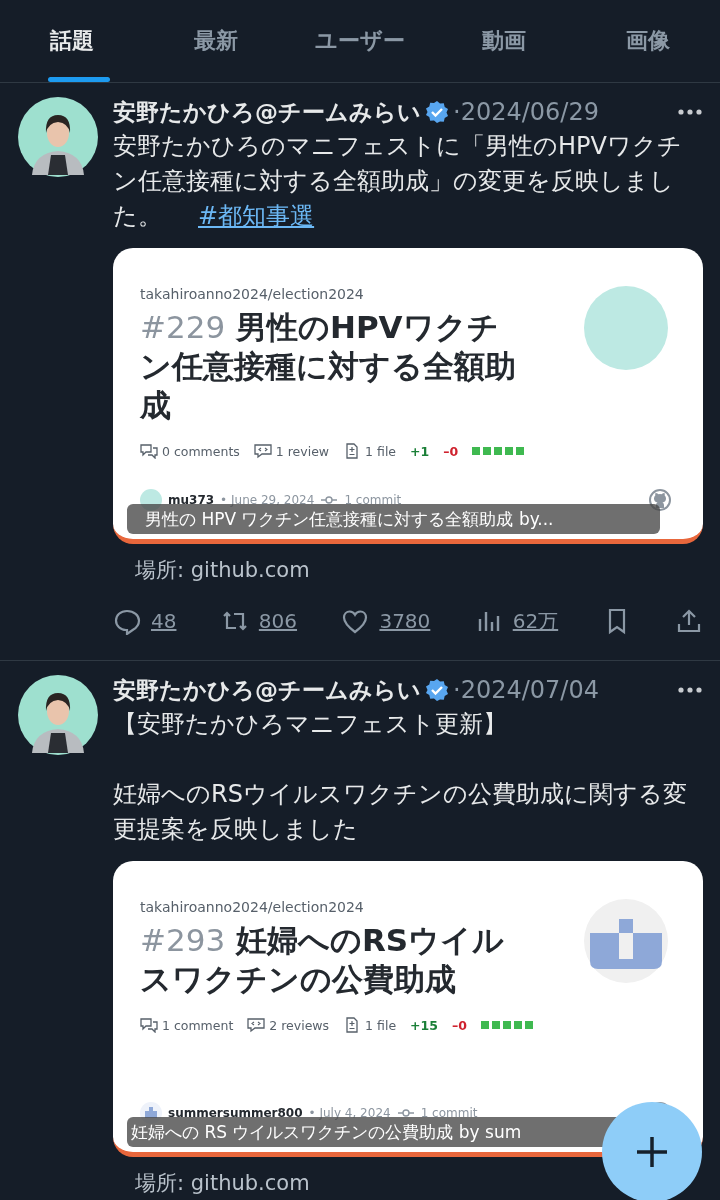 The image size is (720, 1200). What do you see at coordinates (360, 41) in the screenshot?
I see `feed-tab: ユーザー` at bounding box center [360, 41].